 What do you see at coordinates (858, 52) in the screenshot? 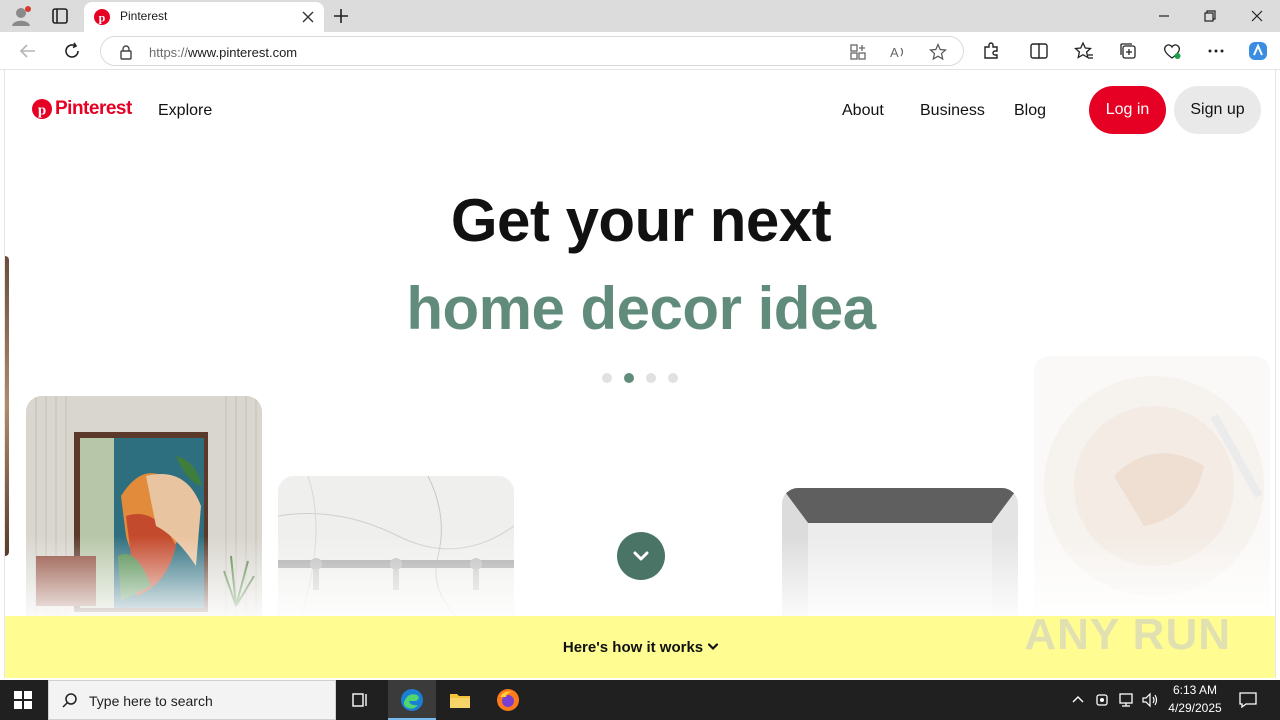
I see `app-available-icon` at bounding box center [858, 52].